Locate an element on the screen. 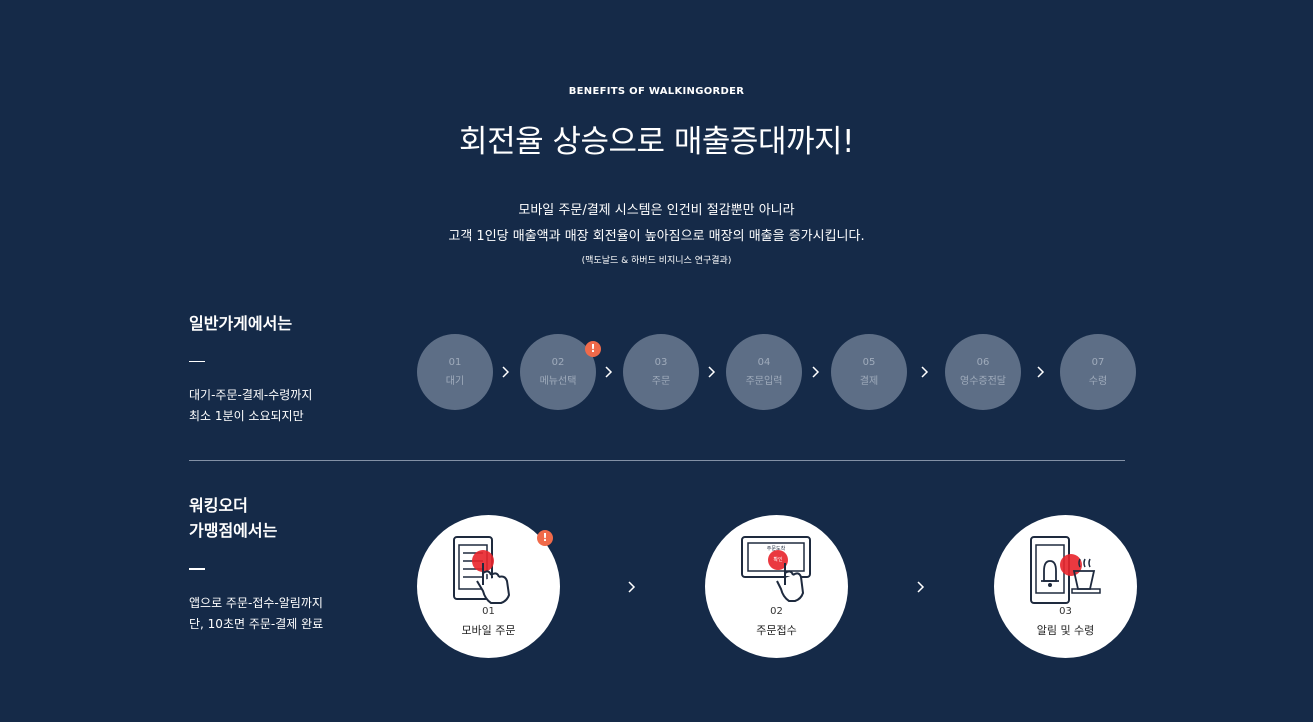  step-order-receive: 주문도착 확인 02 주문접수 is located at coordinates (776, 586).